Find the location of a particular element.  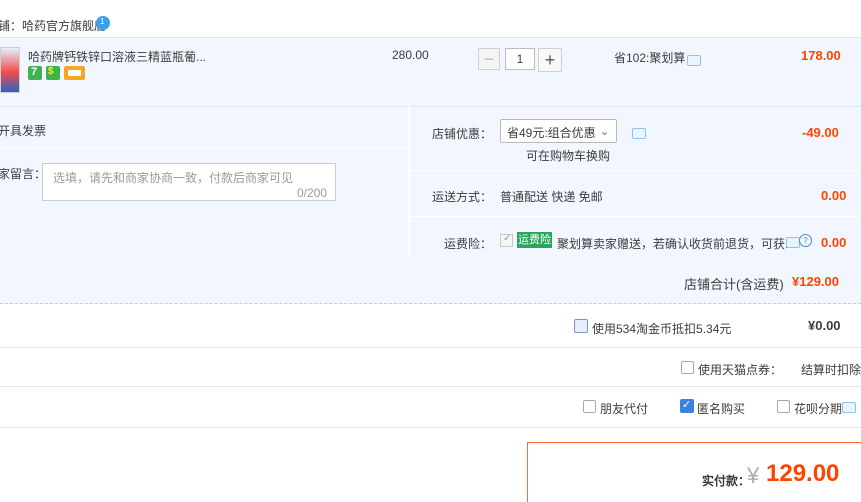

payment-label: 实付款： is located at coordinates (726, 481).